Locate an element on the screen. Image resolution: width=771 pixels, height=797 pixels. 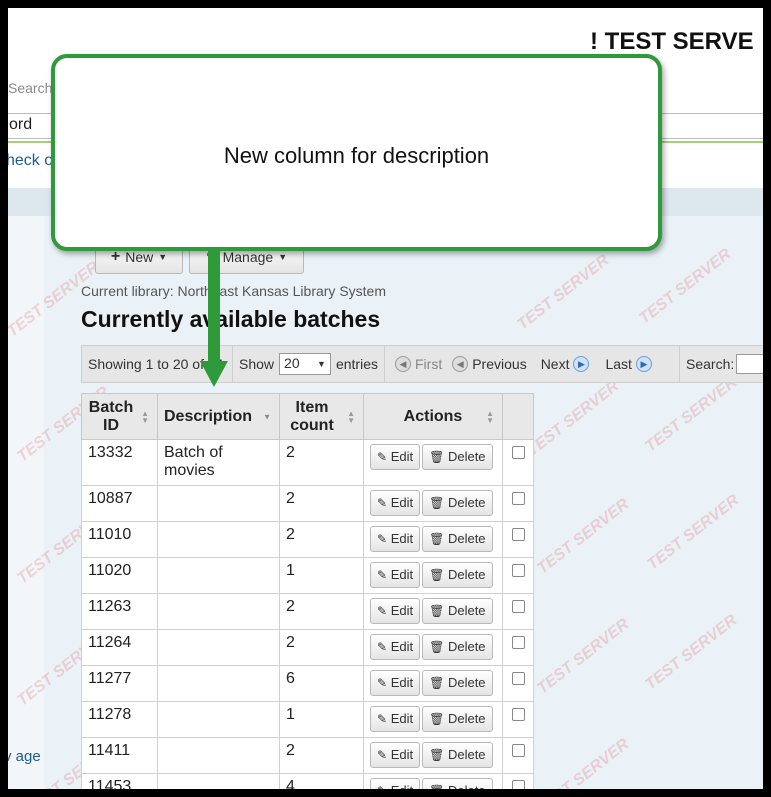
manage-button-label: Manage is located at coordinates (248, 257).